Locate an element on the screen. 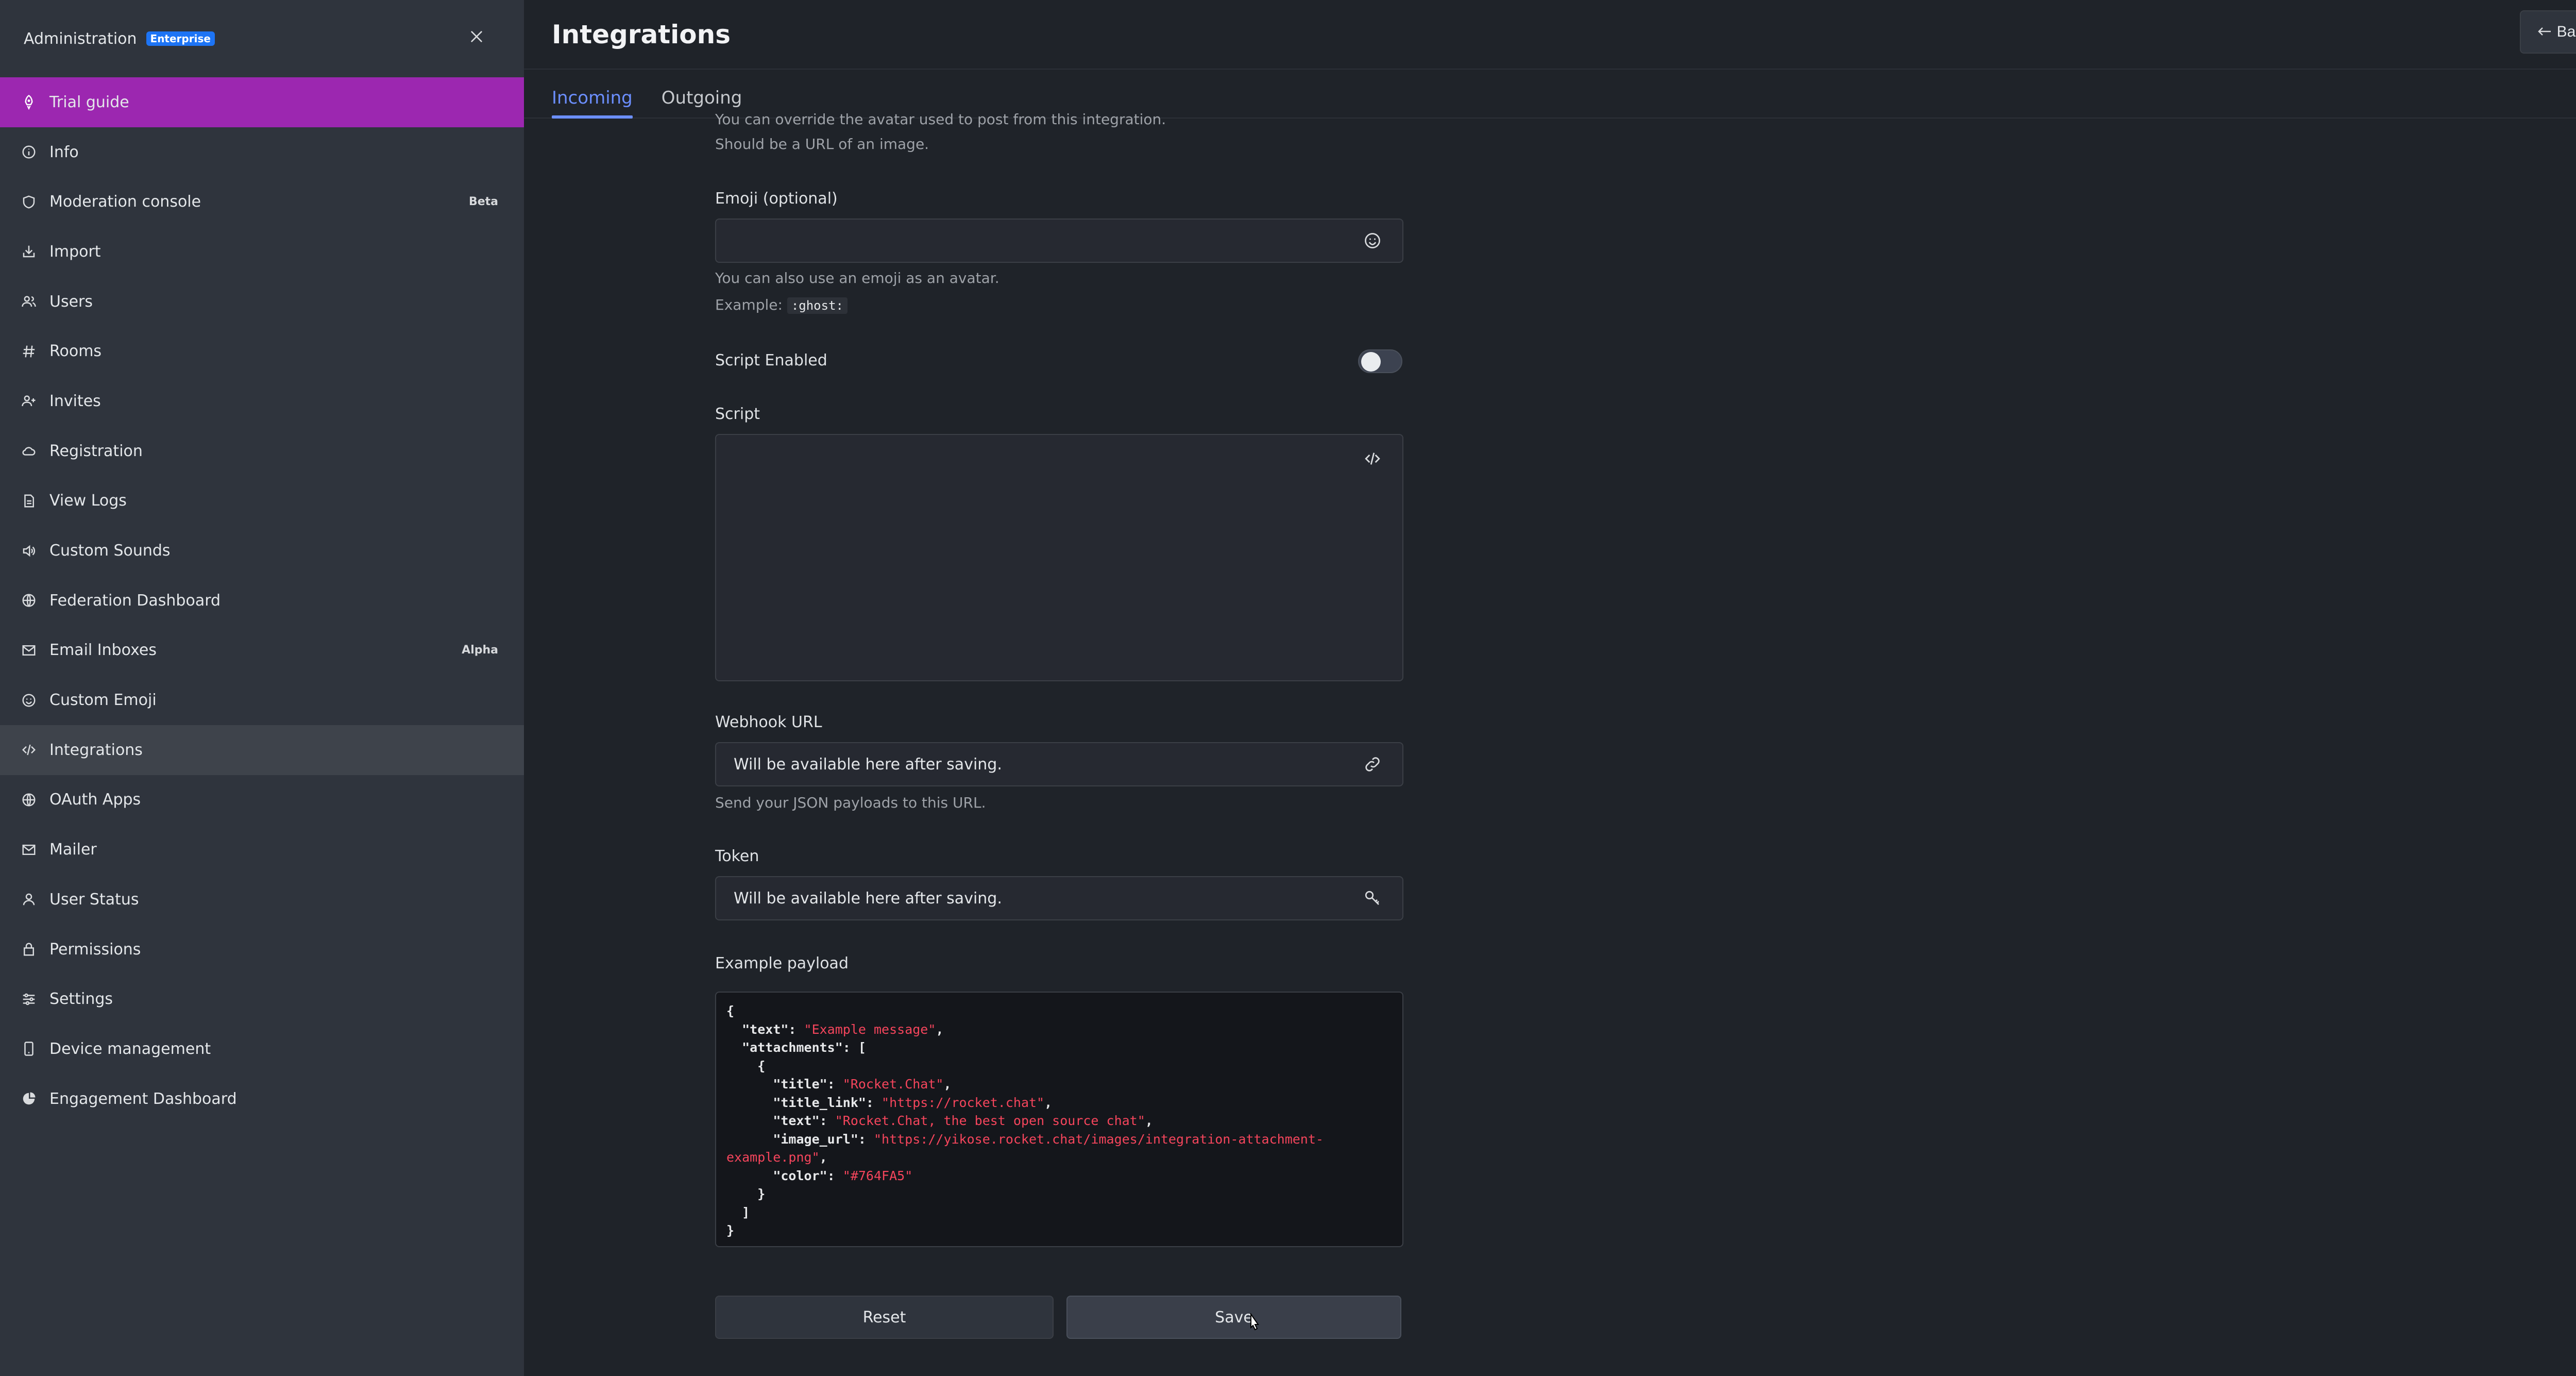 This screenshot has height=1376, width=2576. import-icon is located at coordinates (29, 252).